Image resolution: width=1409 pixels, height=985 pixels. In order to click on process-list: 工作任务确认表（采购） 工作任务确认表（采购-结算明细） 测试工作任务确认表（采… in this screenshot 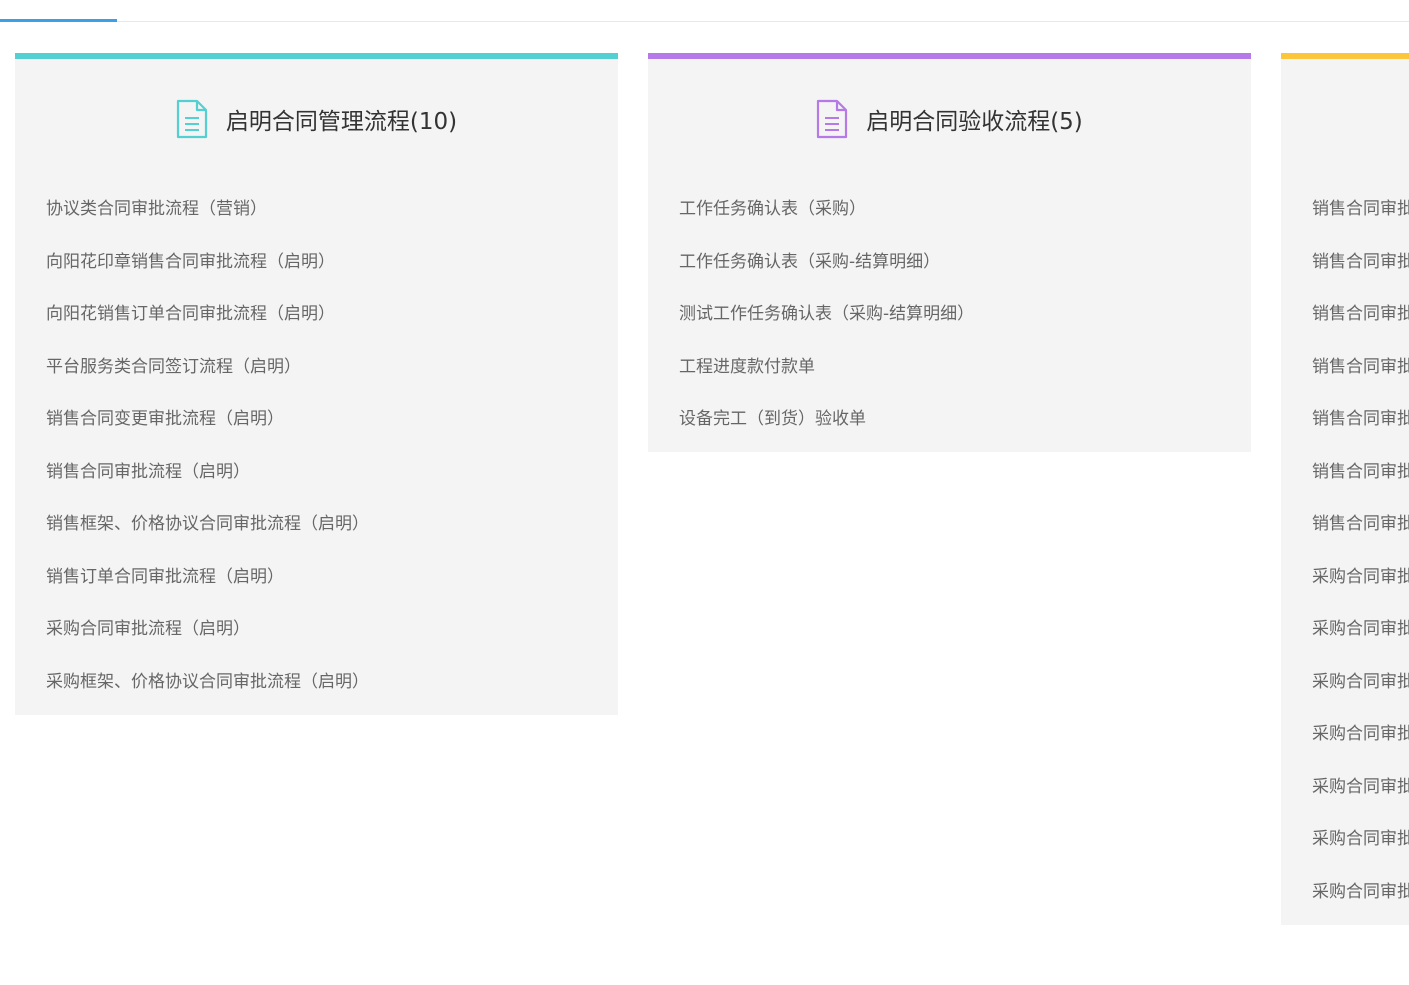, I will do `click(949, 314)`.